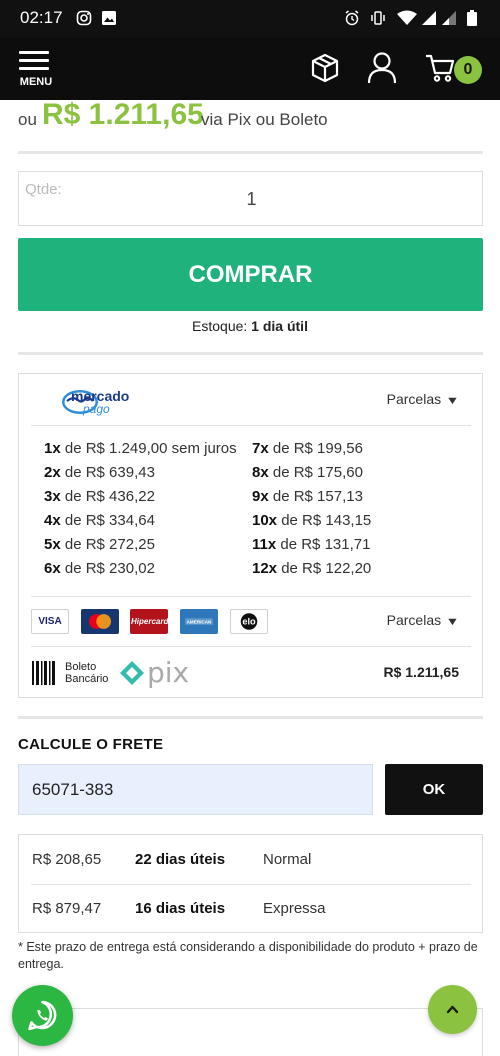 This screenshot has height=1056, width=500. What do you see at coordinates (294, 908) in the screenshot?
I see `shipping-method: Expressa` at bounding box center [294, 908].